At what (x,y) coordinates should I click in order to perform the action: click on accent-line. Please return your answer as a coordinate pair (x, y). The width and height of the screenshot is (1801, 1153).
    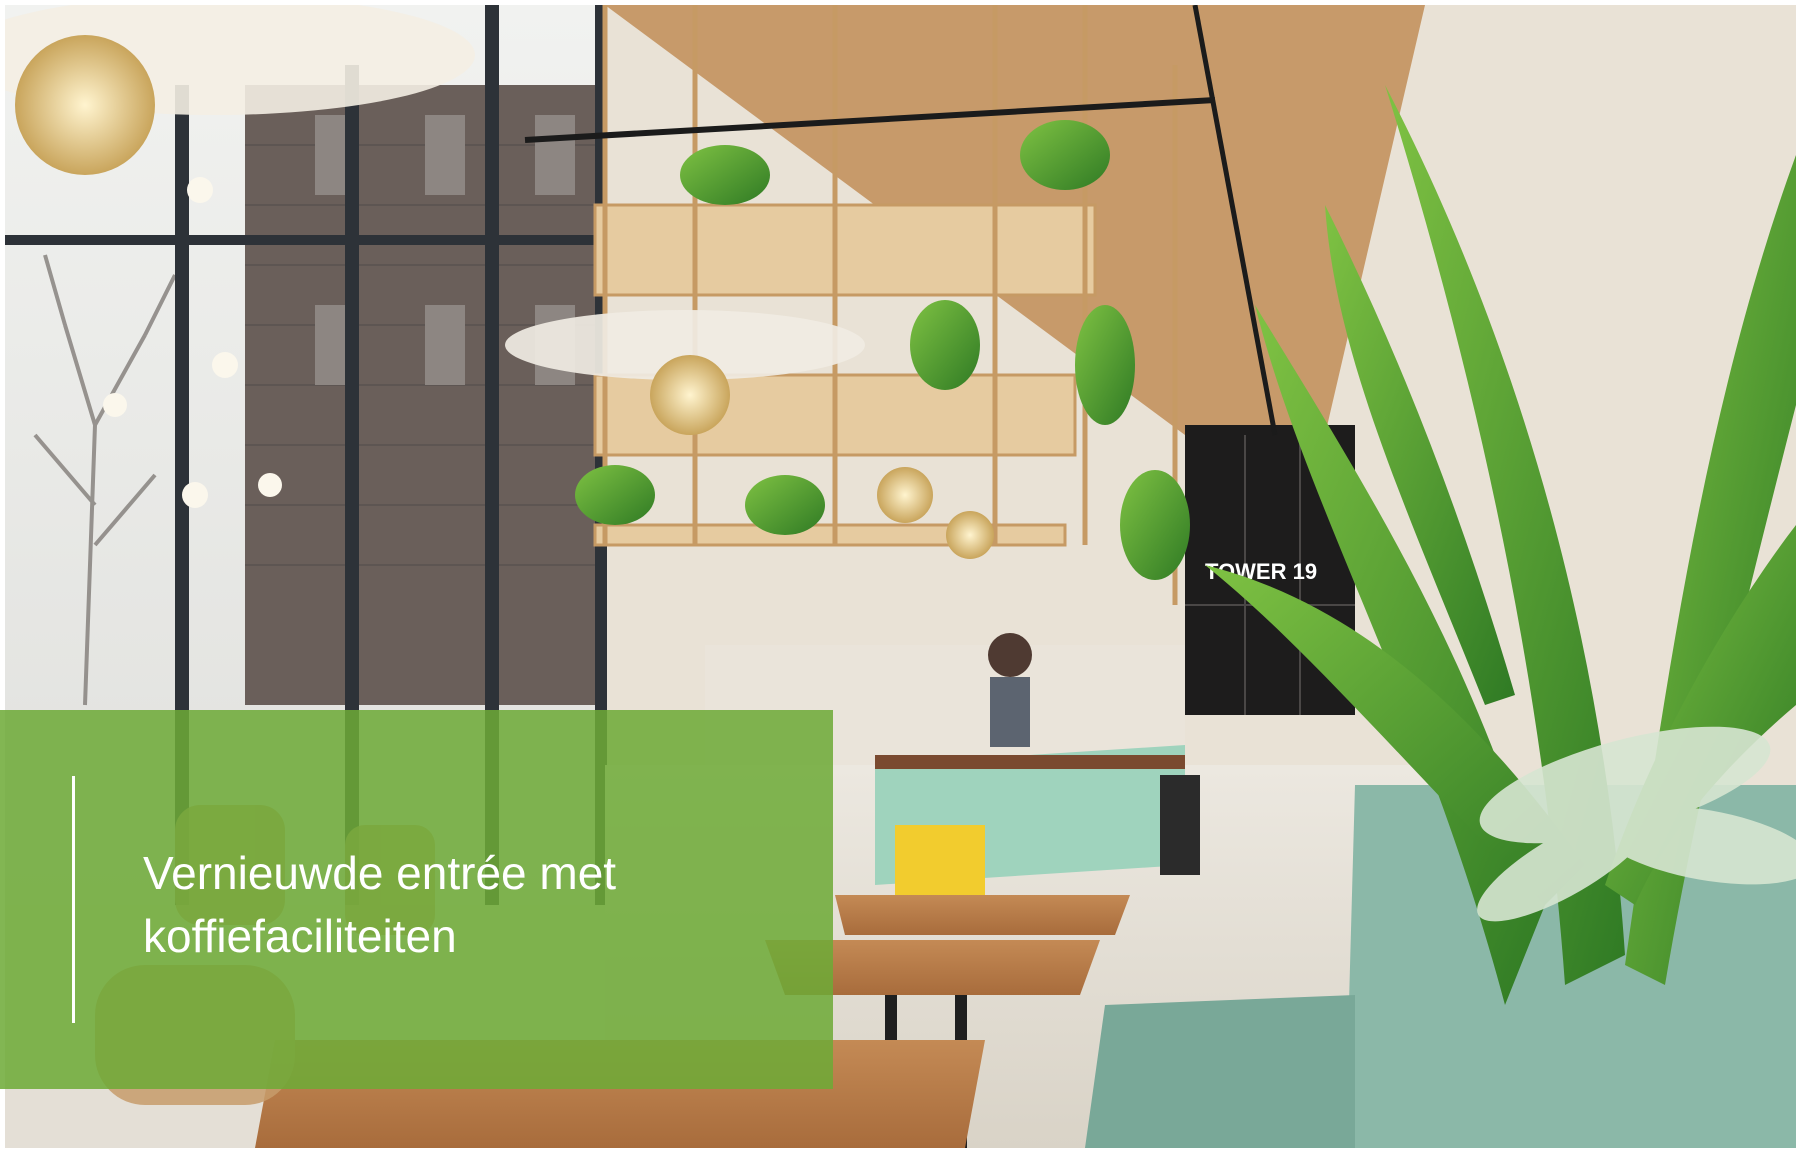
    Looking at the image, I should click on (73, 899).